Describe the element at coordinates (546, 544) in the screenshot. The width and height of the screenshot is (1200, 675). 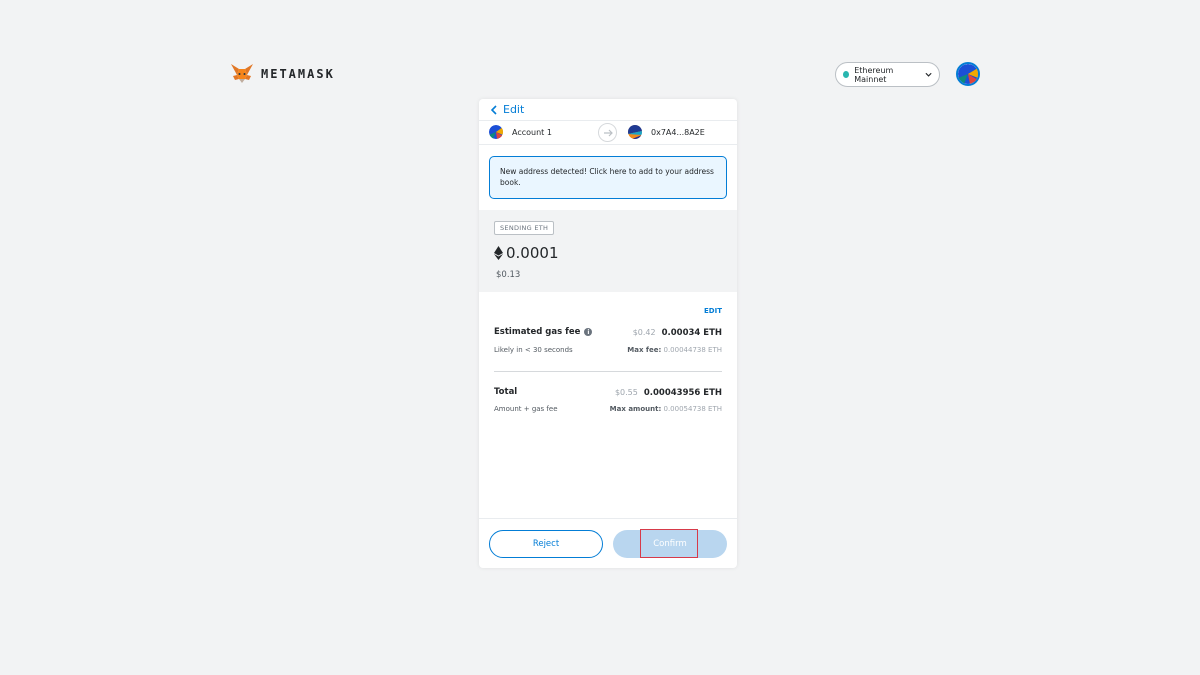
I see `reject-button: Reject` at that location.